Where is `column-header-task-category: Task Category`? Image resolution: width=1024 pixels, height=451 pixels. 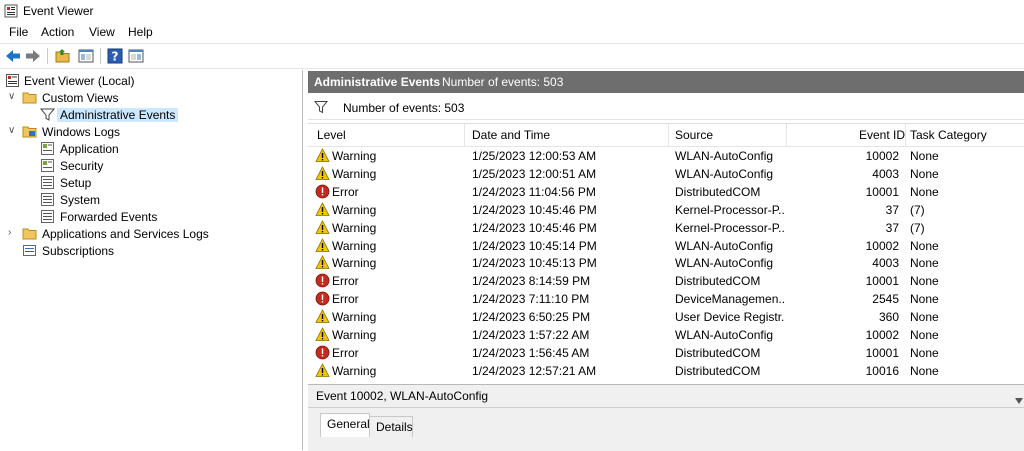 column-header-task-category: Task Category is located at coordinates (948, 135).